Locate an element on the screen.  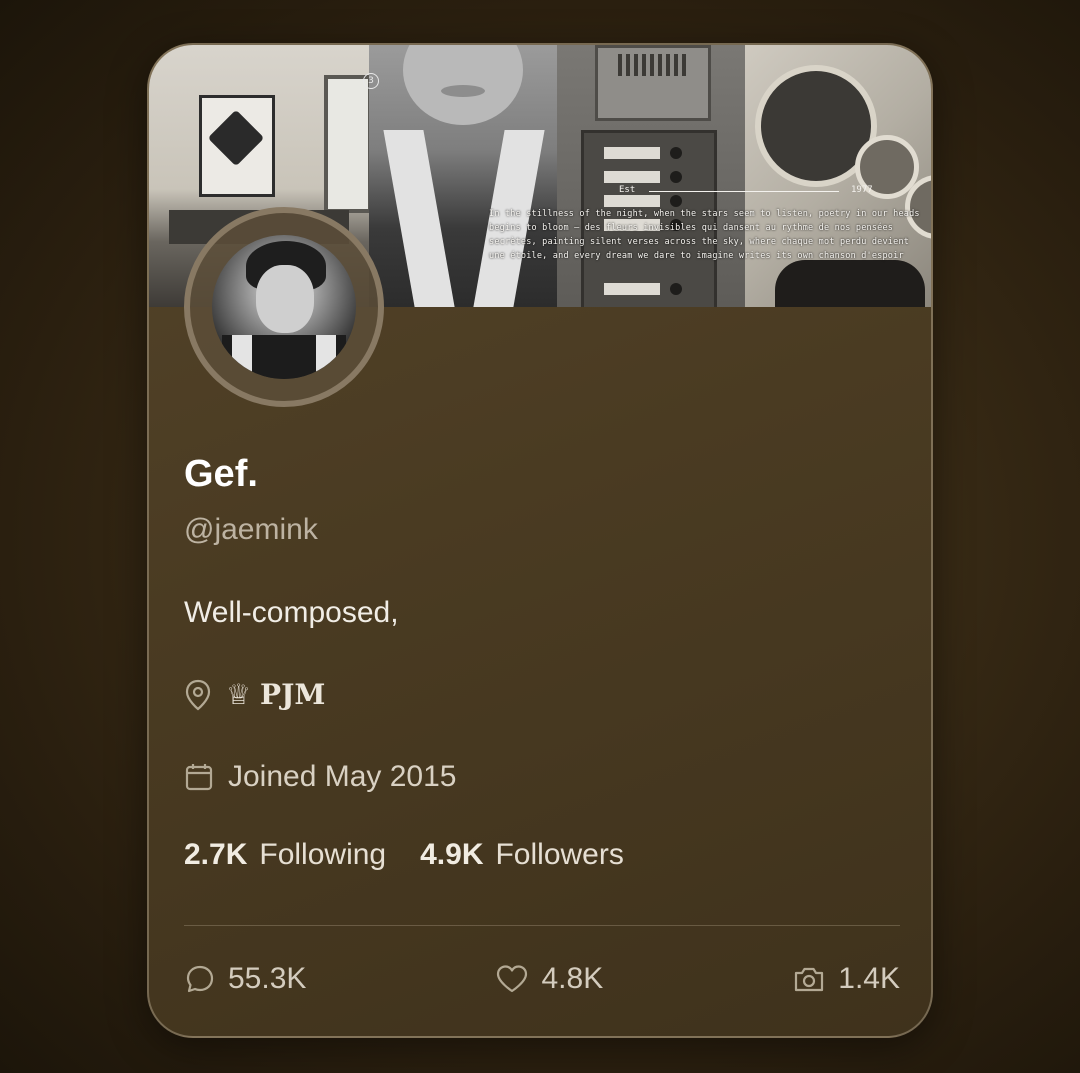
followers-label: Followers is located at coordinates (559, 854).